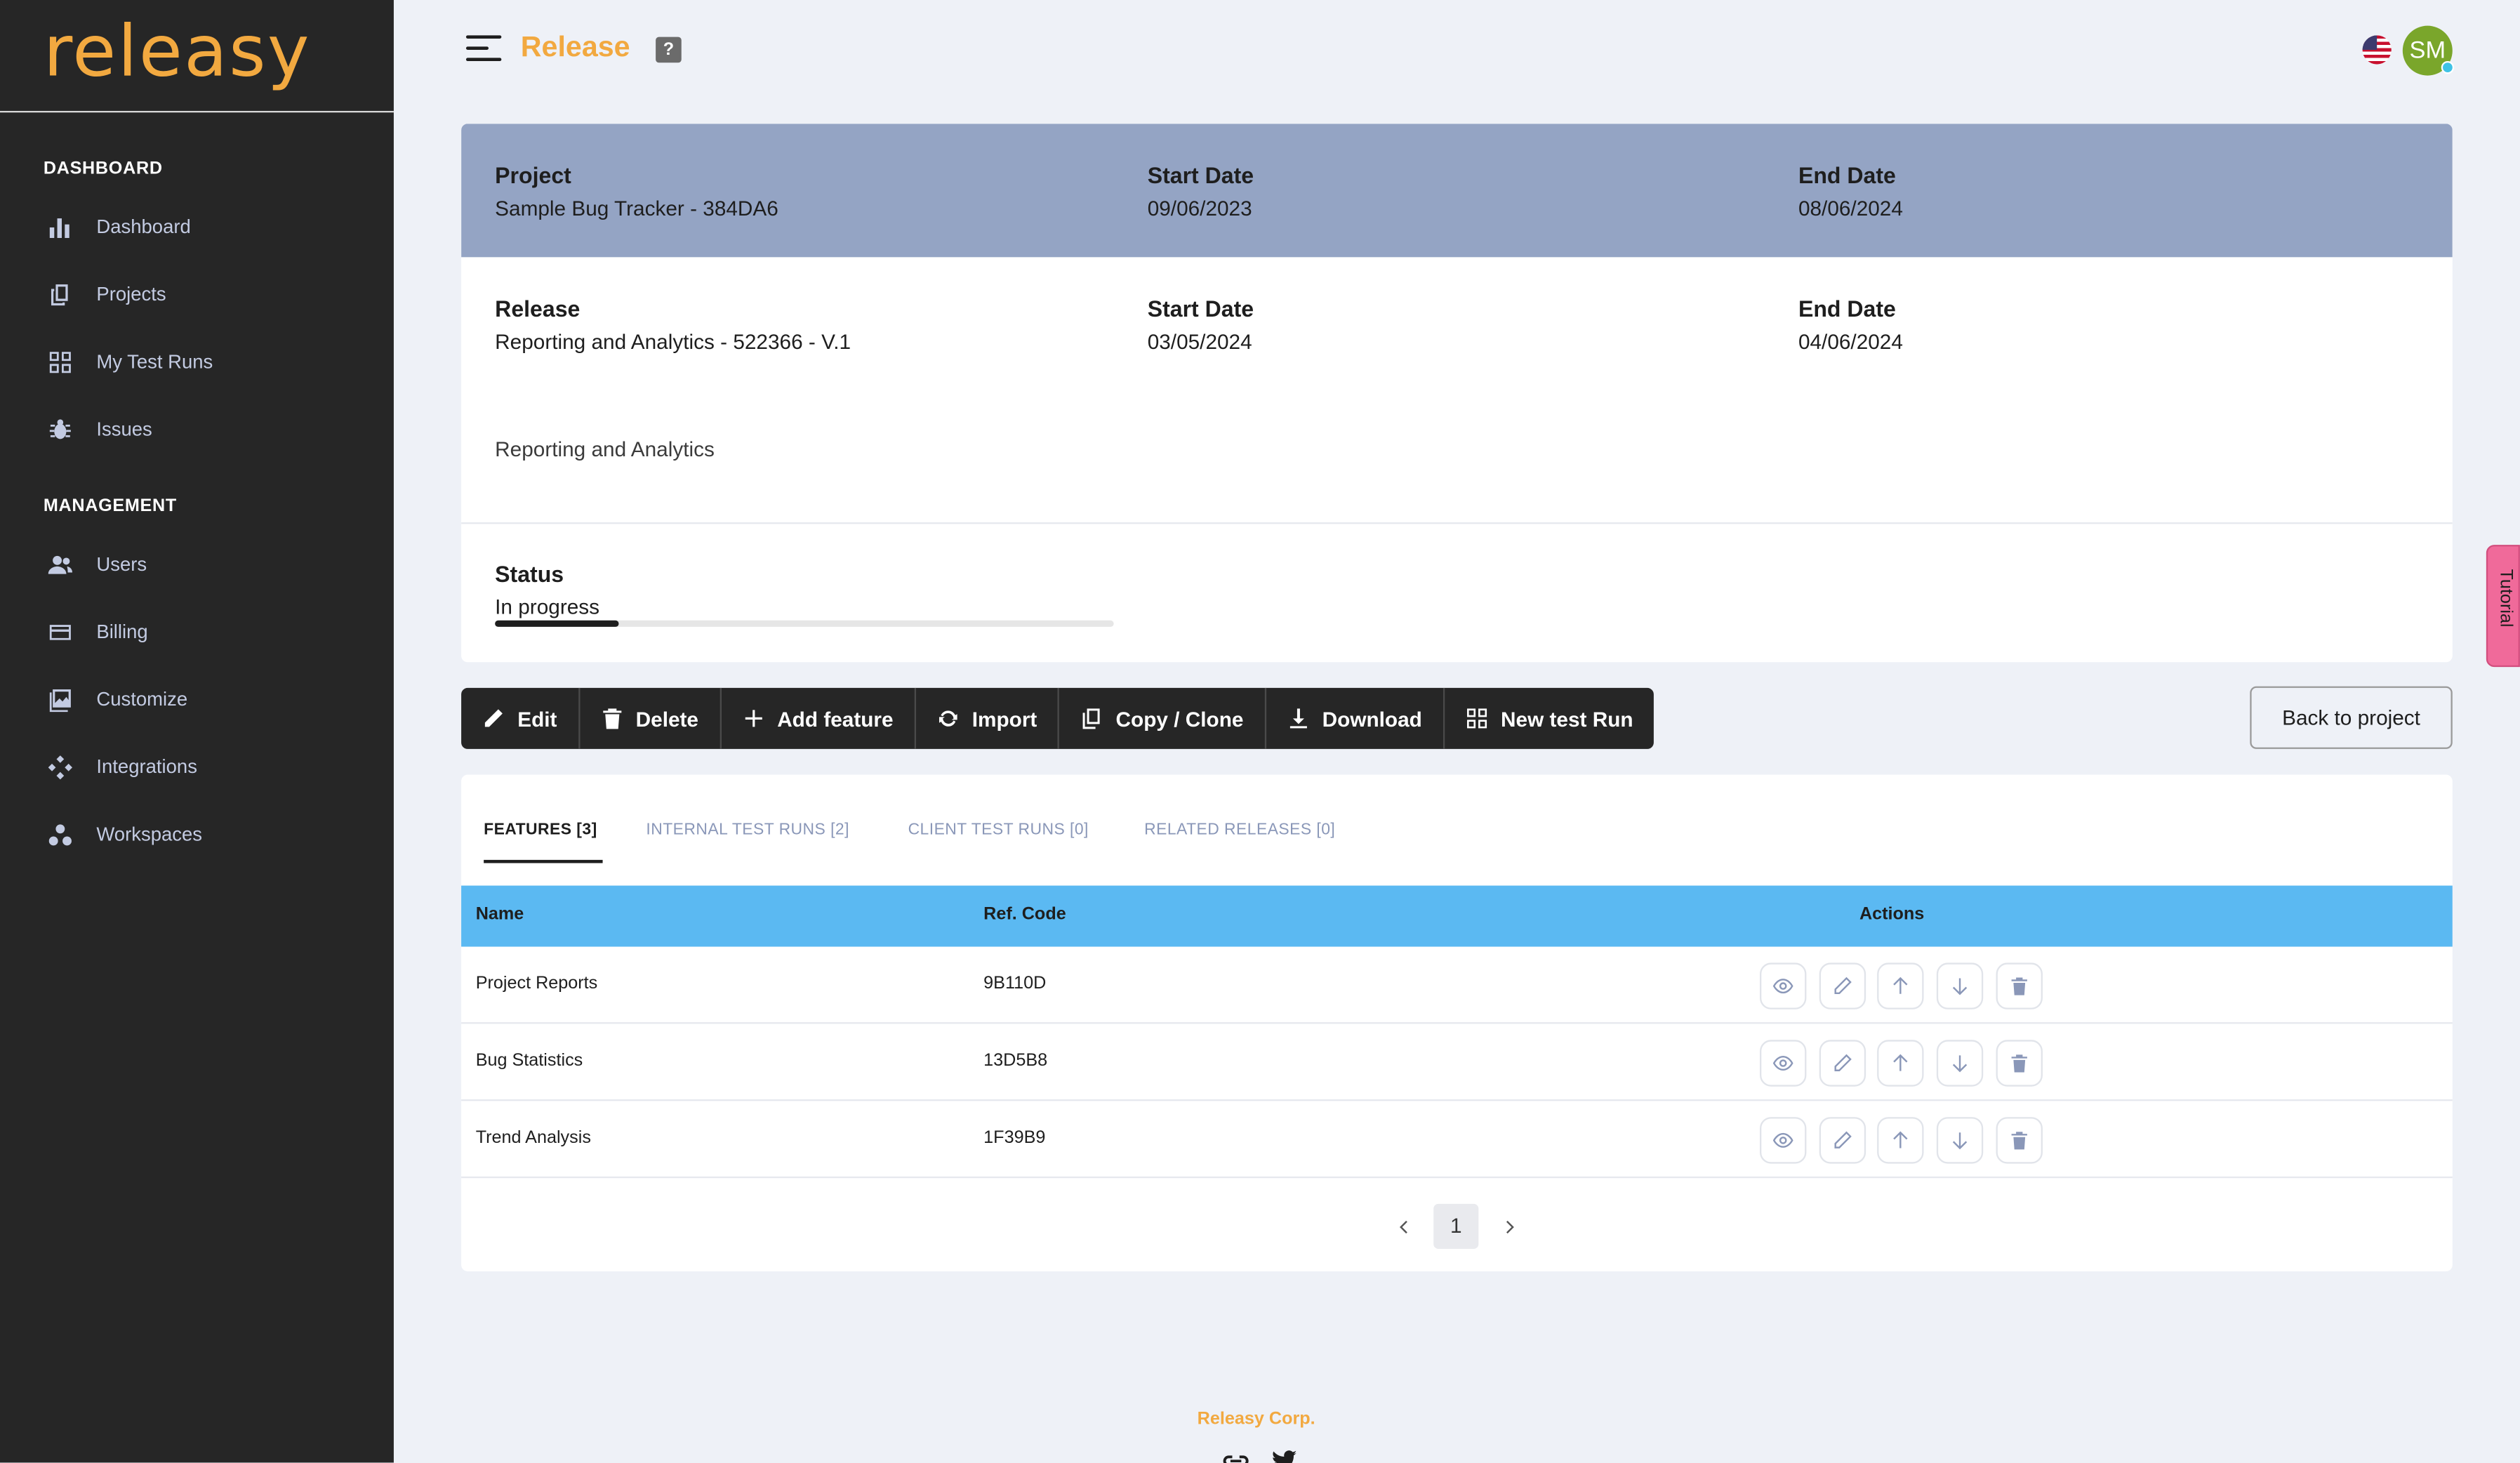 This screenshot has width=2520, height=1463. I want to click on grid-icon, so click(59, 362).